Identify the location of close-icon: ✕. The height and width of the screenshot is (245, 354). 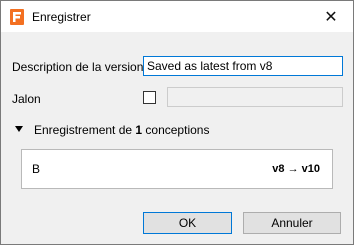
(331, 17).